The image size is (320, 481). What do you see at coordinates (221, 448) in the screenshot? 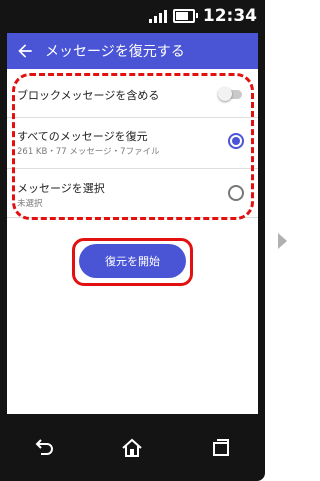
I see `recent-apps-icon` at bounding box center [221, 448].